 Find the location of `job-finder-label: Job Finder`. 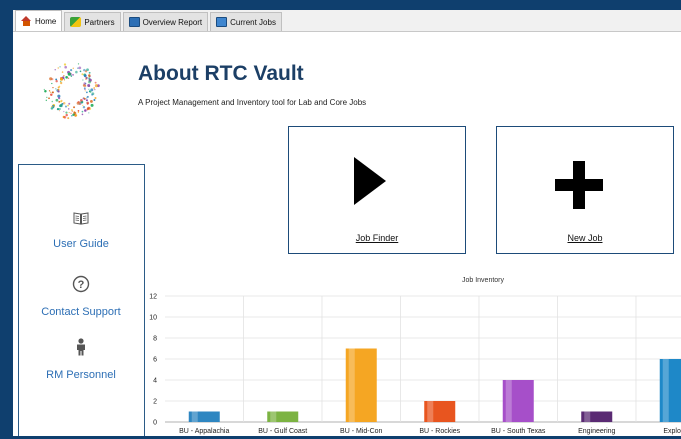

job-finder-label: Job Finder is located at coordinates (377, 238).